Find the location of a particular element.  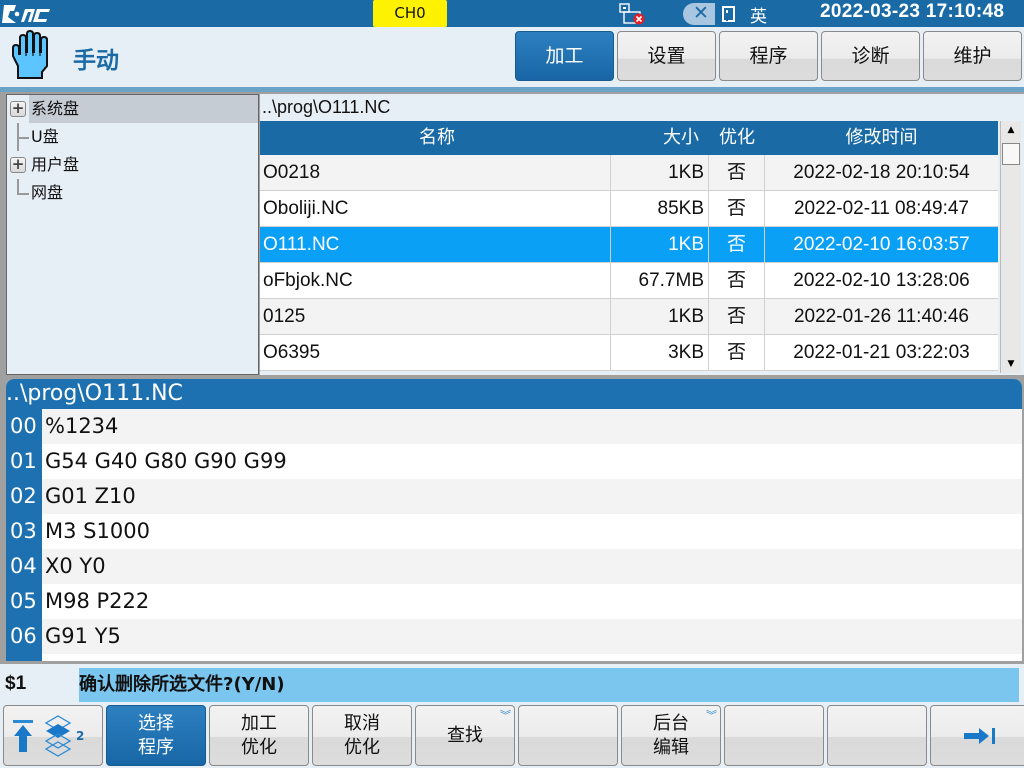

scroll-thumb is located at coordinates (1011, 154).